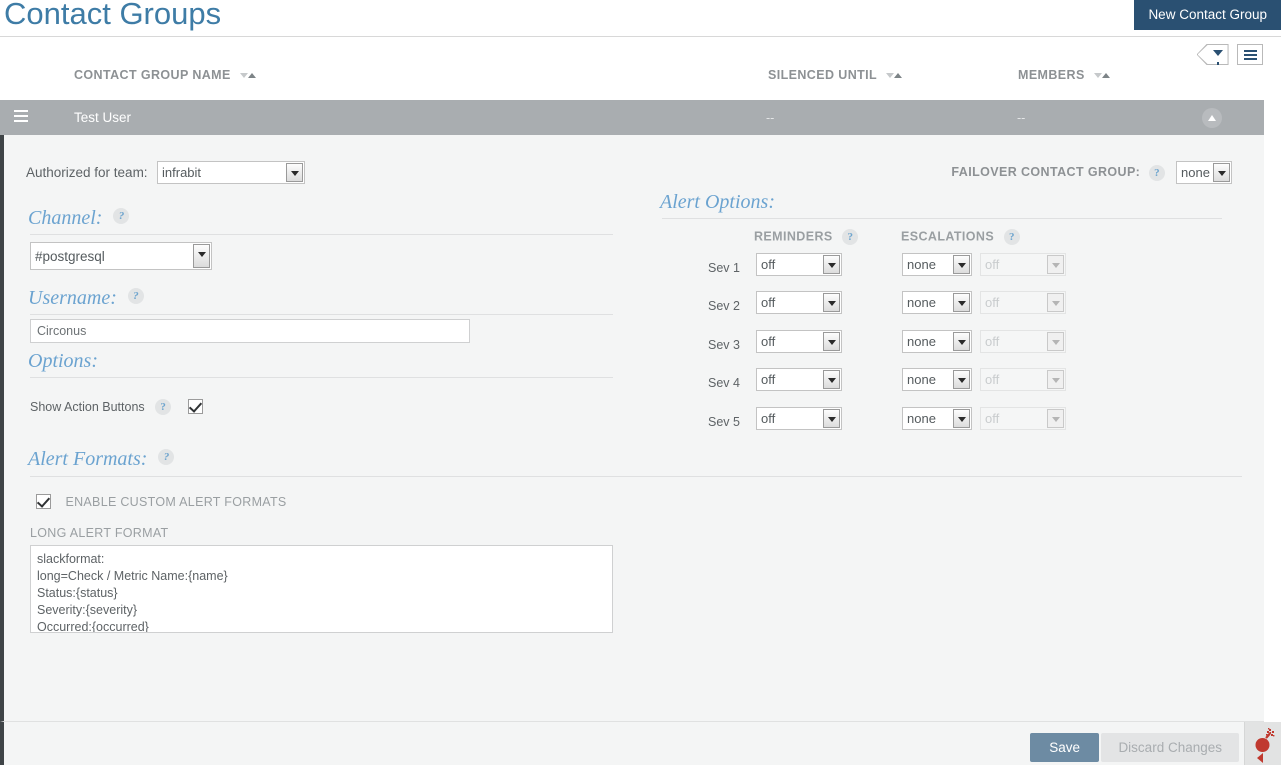  I want to click on sev-5-escalation-after-select: off, so click(1023, 418).